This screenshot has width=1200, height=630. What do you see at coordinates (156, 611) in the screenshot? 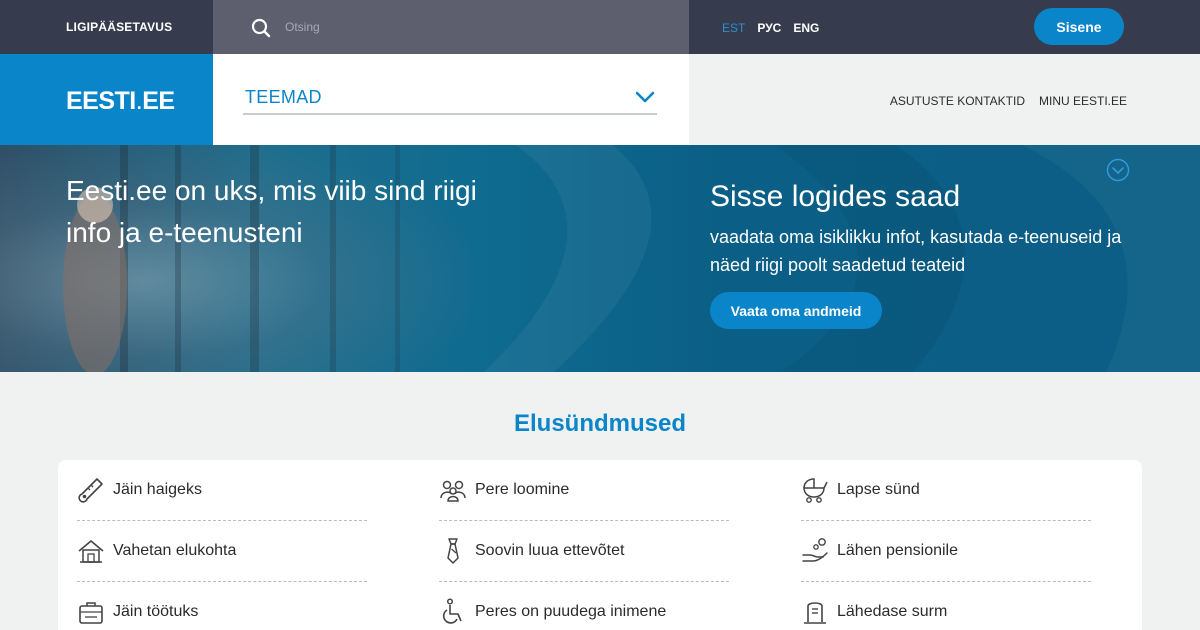
I see `event-label: Jäin töötuks` at bounding box center [156, 611].